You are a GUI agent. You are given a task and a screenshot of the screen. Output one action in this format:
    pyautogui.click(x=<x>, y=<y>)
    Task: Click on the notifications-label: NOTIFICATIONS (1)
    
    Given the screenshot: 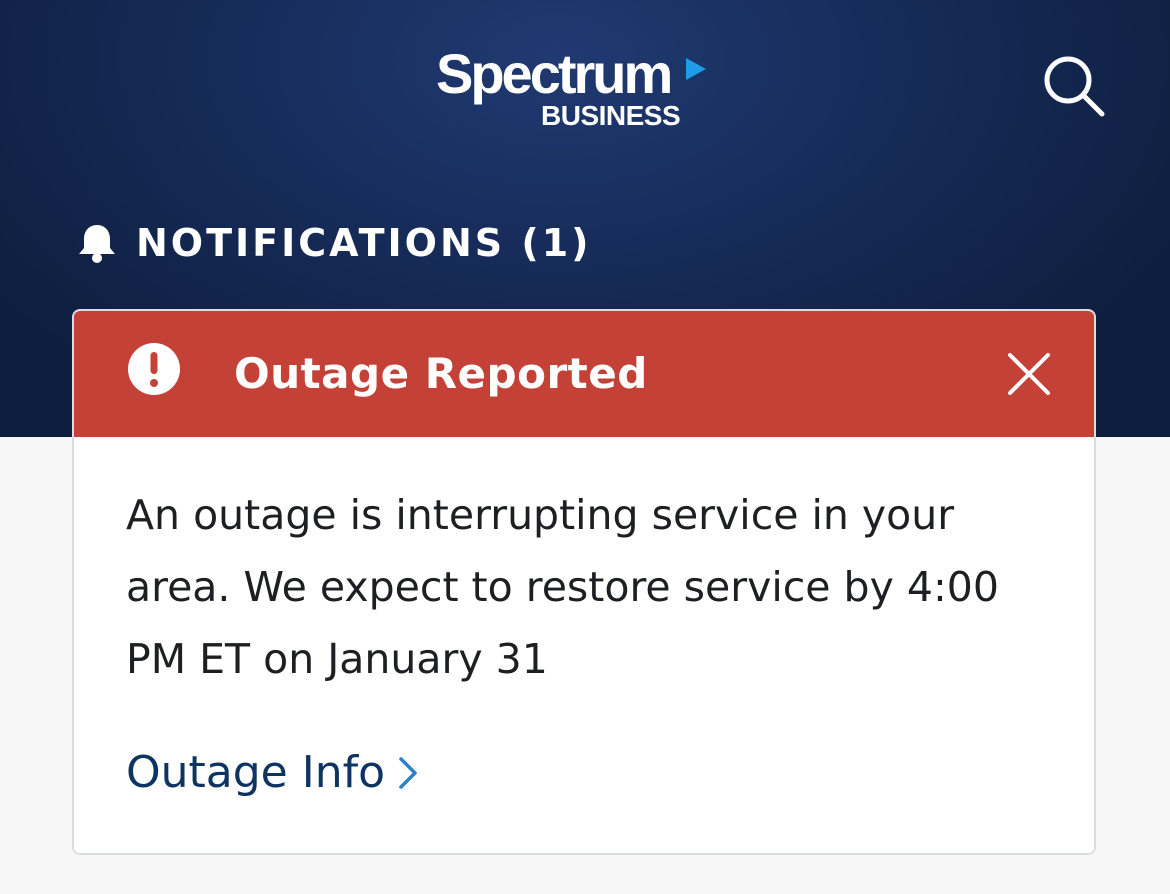 What is the action you would take?
    pyautogui.click(x=364, y=243)
    